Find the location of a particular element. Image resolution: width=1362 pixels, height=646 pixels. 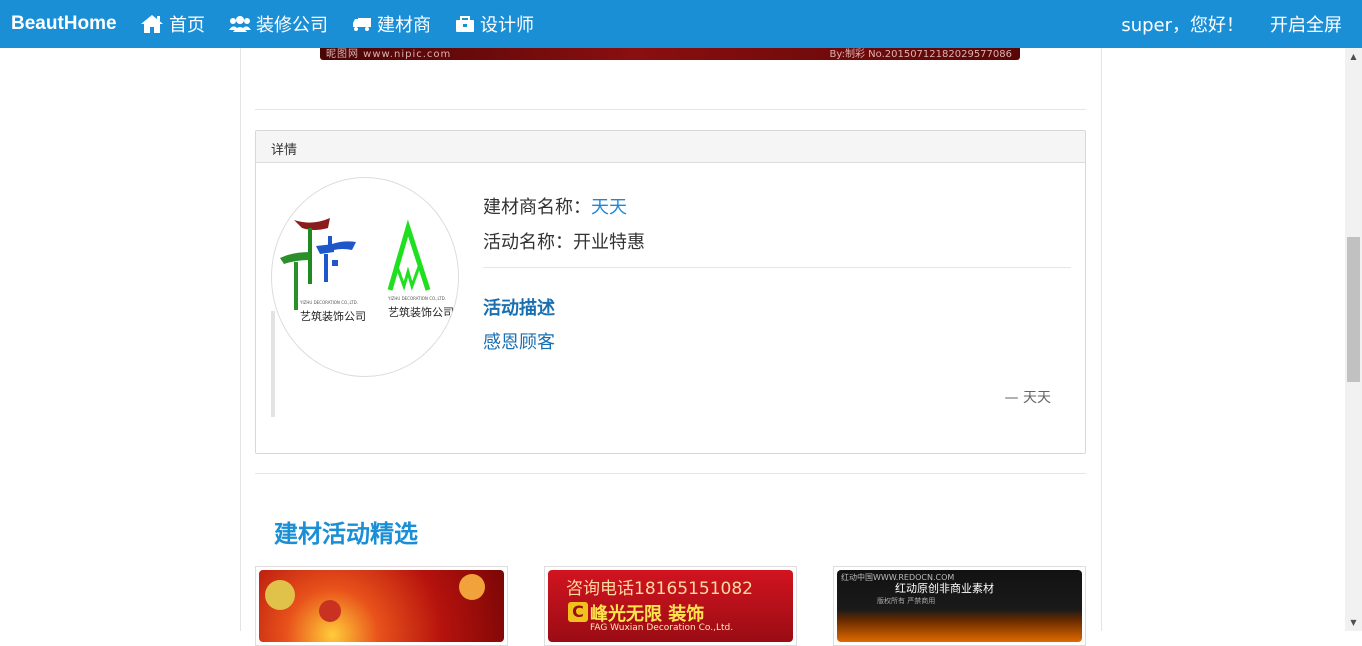

nav-item-designers: 设计师 is located at coordinates (494, 24).